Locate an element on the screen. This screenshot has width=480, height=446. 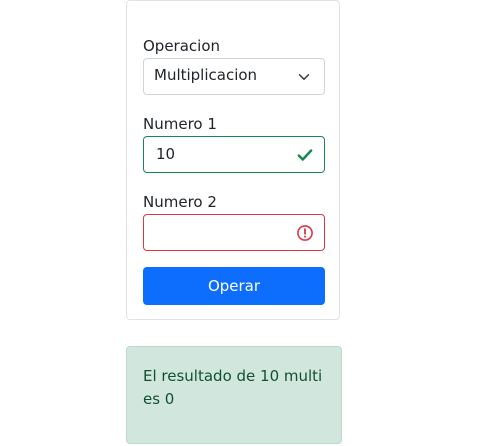
chevron-down-icon is located at coordinates (304, 77).